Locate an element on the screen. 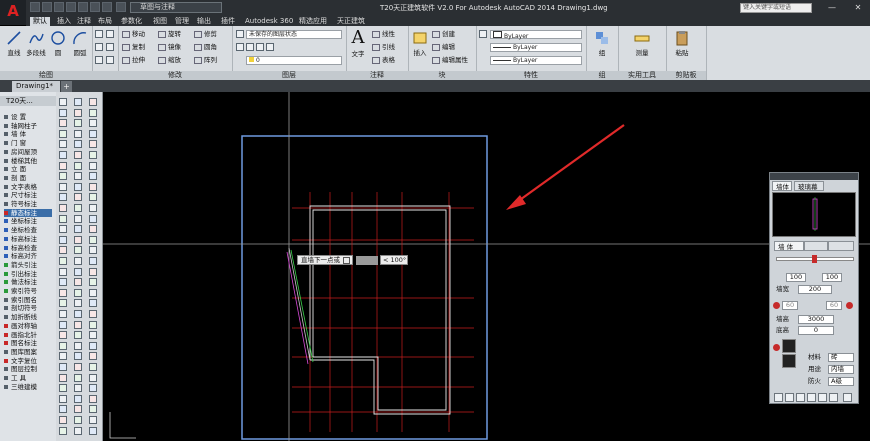 The height and width of the screenshot is (441, 870). palette-item: 剖 面 is located at coordinates (15, 178).